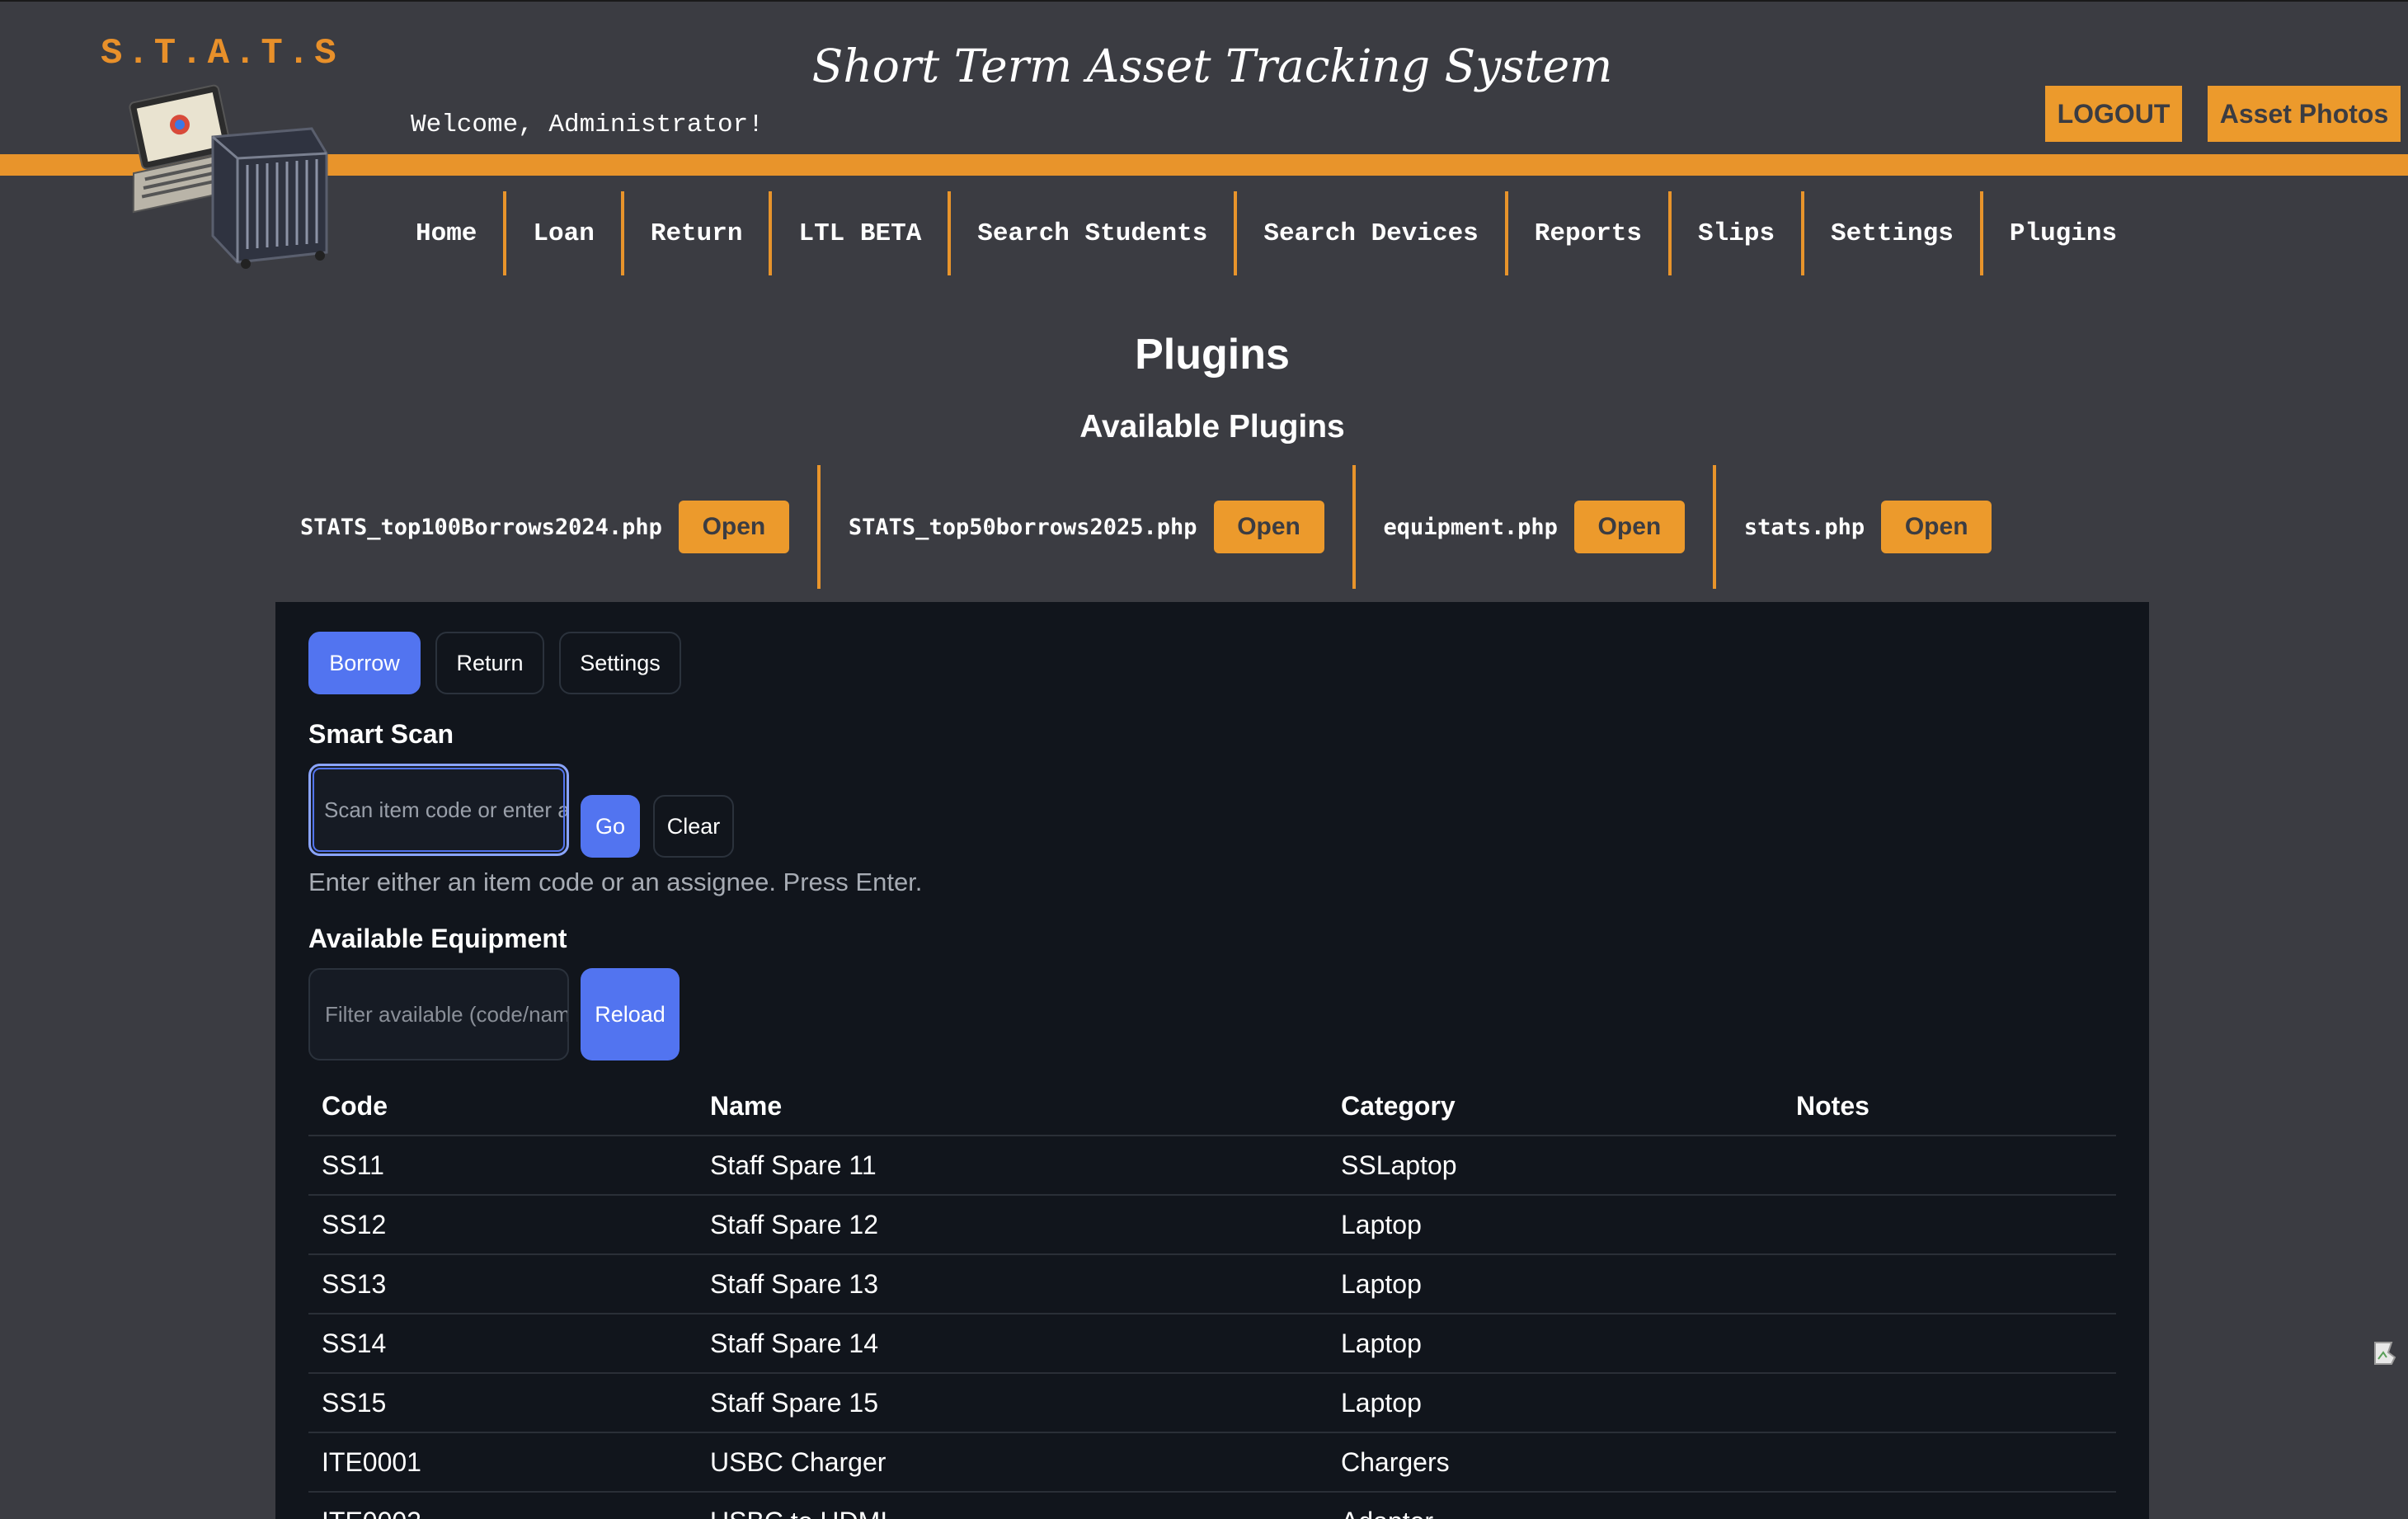  Describe the element at coordinates (439, 1014) in the screenshot. I see `filter-available-input: Filter available (code/name)` at that location.